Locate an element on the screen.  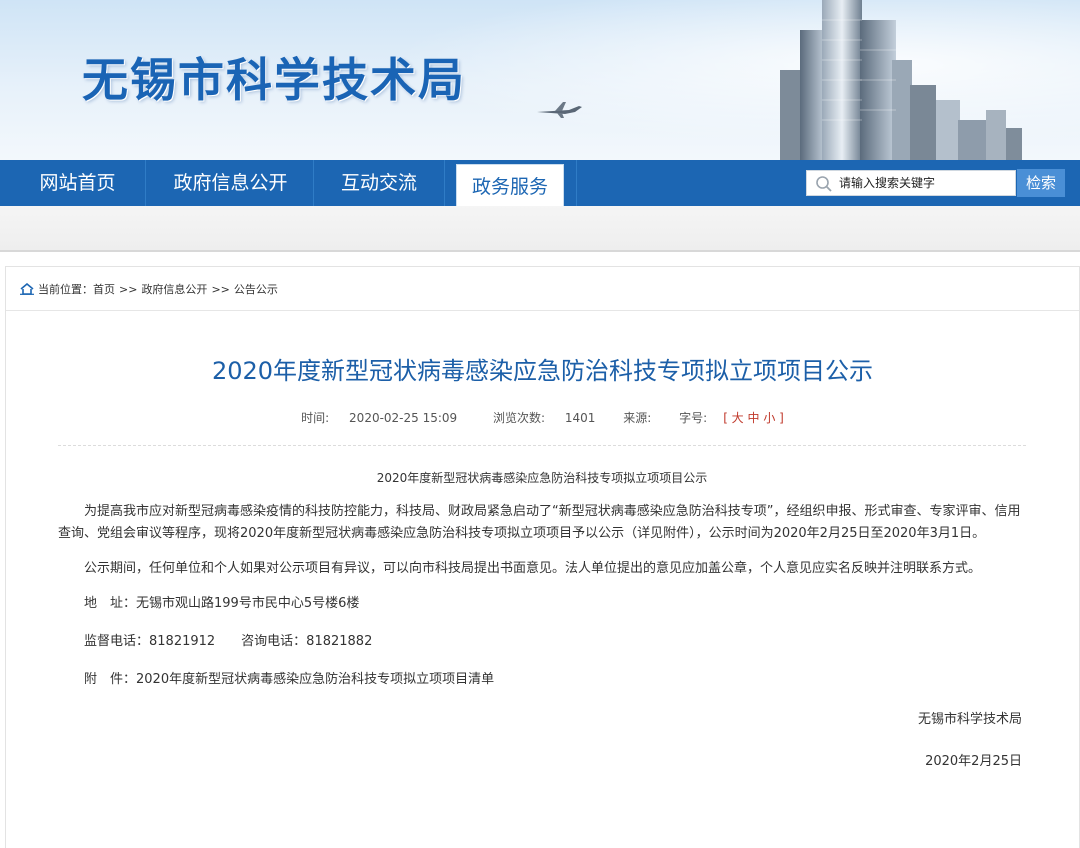
nav-item-home: 网站首页 is located at coordinates (77, 183).